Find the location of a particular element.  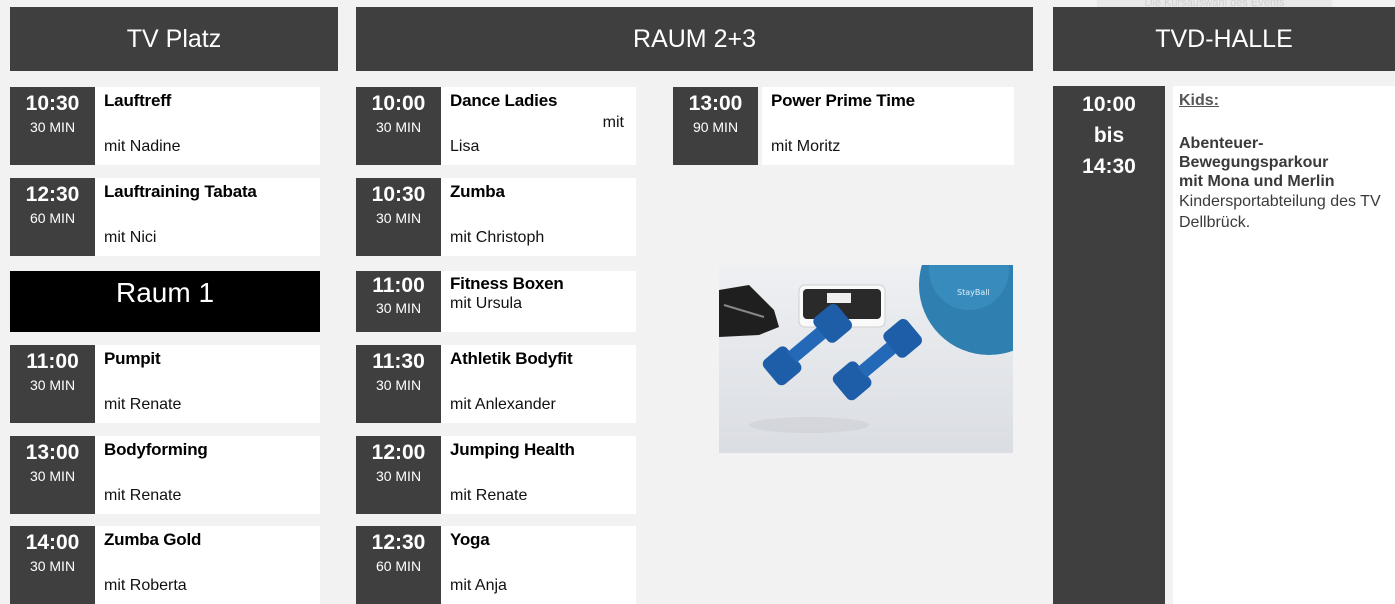

time-block: 11:30 30 MIN is located at coordinates (398, 384).